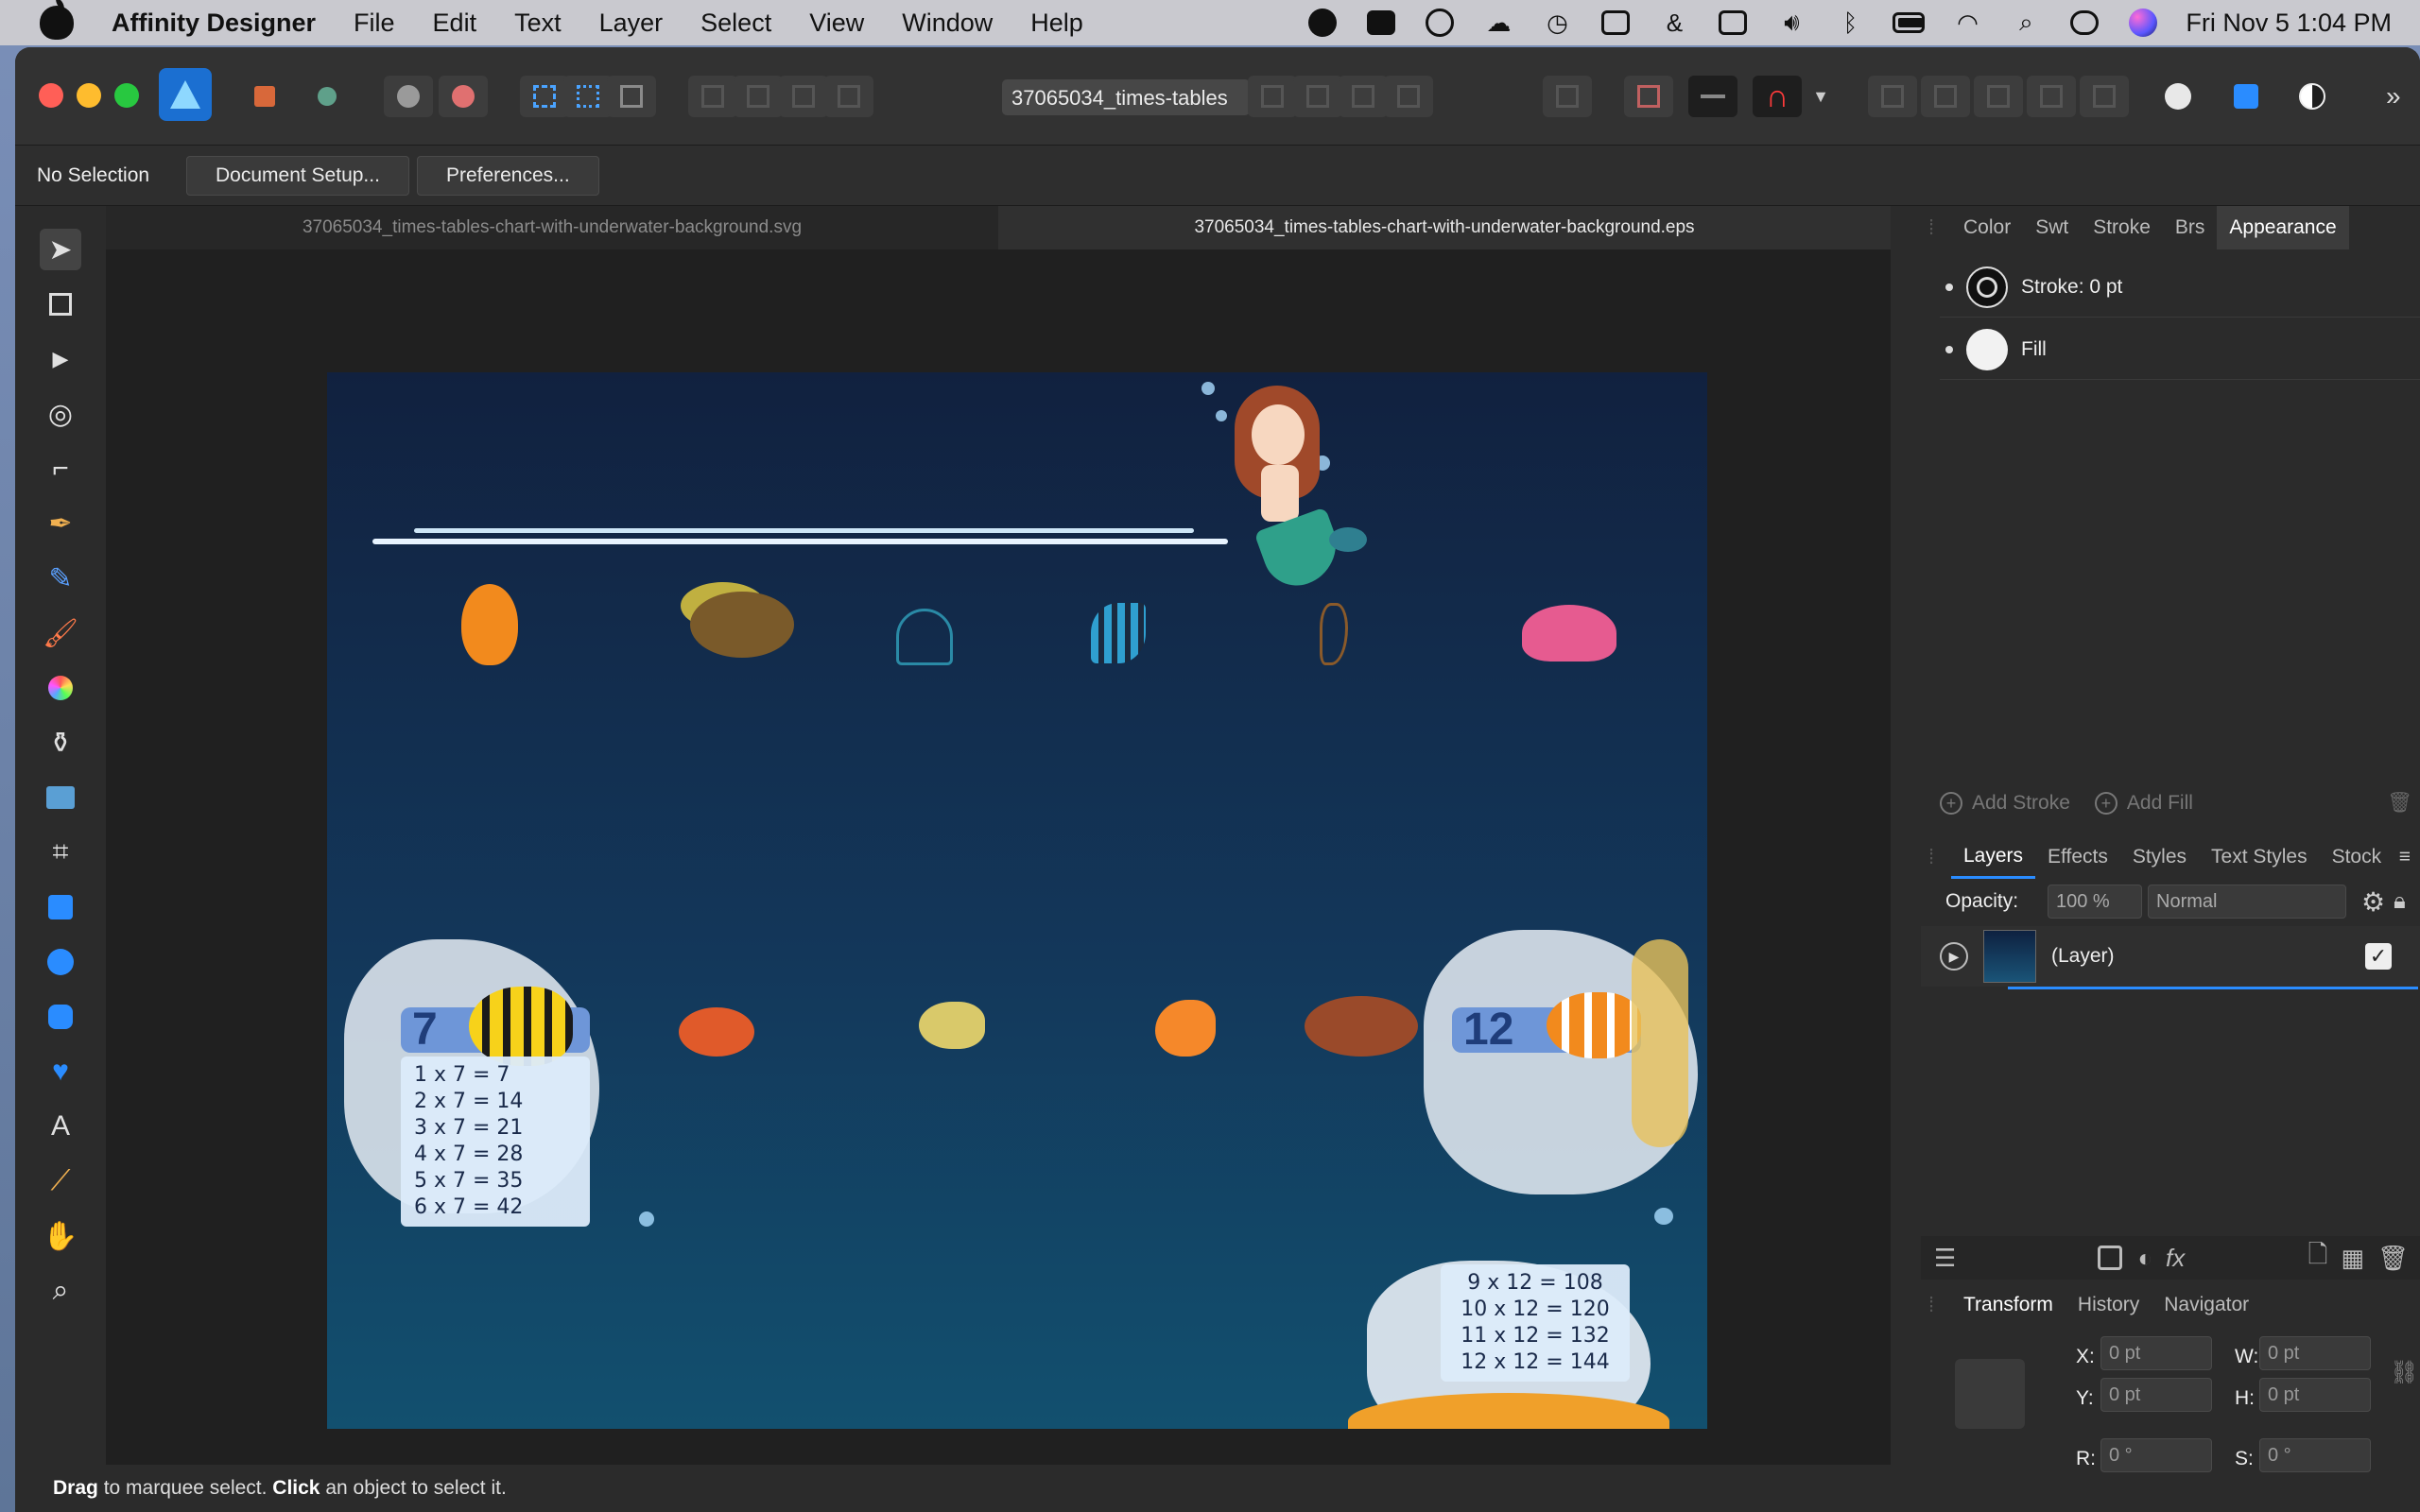  What do you see at coordinates (264, 96) in the screenshot?
I see `pixel-persona-icon` at bounding box center [264, 96].